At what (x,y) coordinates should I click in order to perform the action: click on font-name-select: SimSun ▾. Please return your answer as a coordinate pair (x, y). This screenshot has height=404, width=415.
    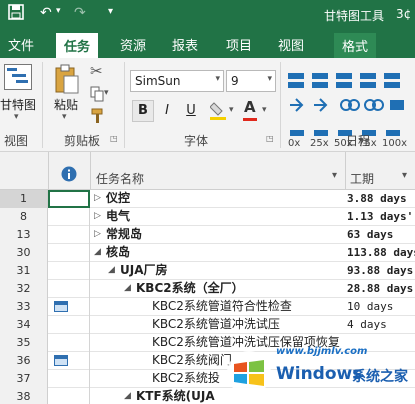
    Looking at the image, I should click on (177, 81).